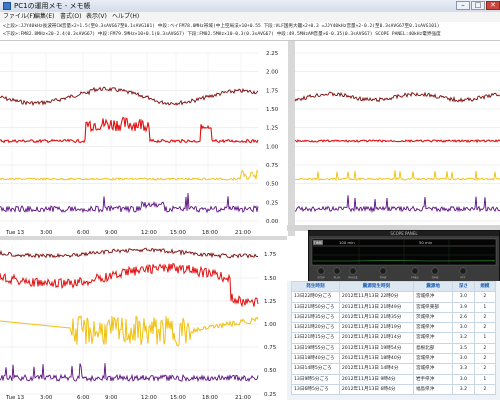 Image resolution: width=500 pixels, height=400 pixels. I want to click on cell-occurrence: 13日21時50分ごろ, so click(315, 307).